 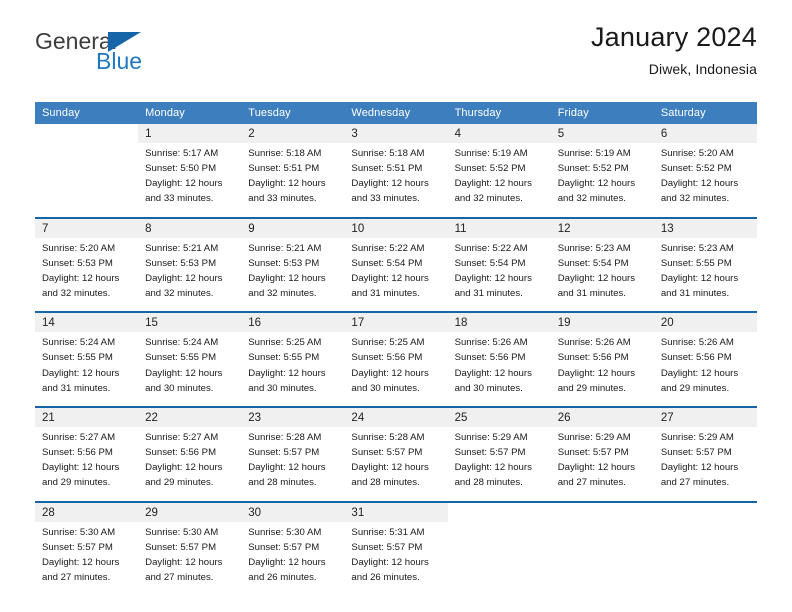 What do you see at coordinates (591, 483) in the screenshot?
I see `day-daylight-line2-text: and 27 minutes.` at bounding box center [591, 483].